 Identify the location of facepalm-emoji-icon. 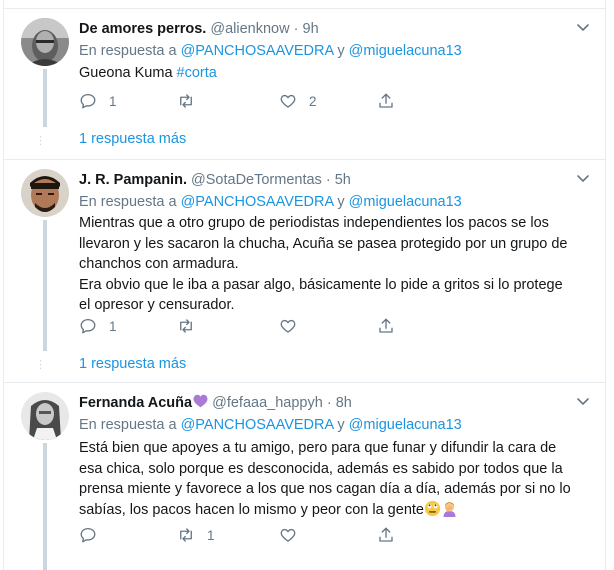
(449, 509).